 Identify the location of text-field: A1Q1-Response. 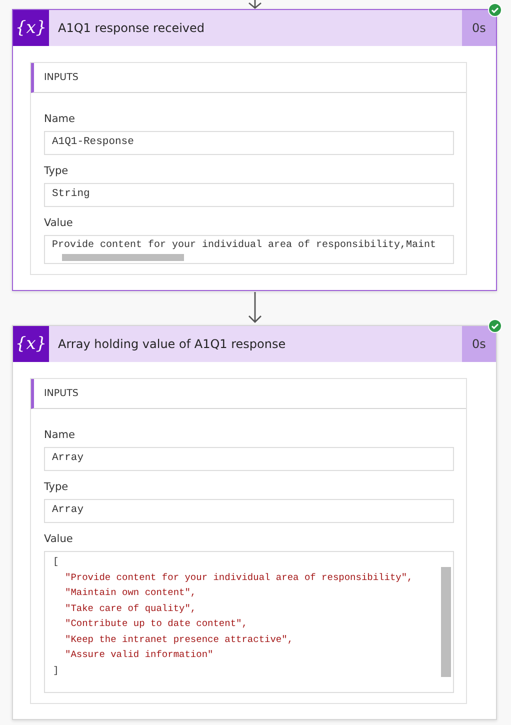
(249, 143).